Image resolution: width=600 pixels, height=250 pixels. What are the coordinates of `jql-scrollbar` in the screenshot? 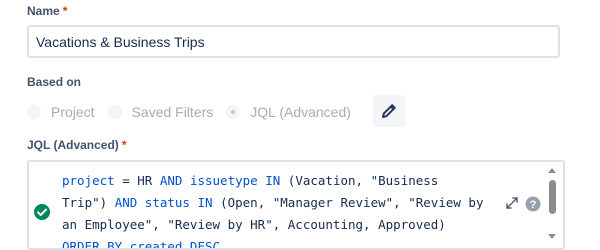 It's located at (552, 204).